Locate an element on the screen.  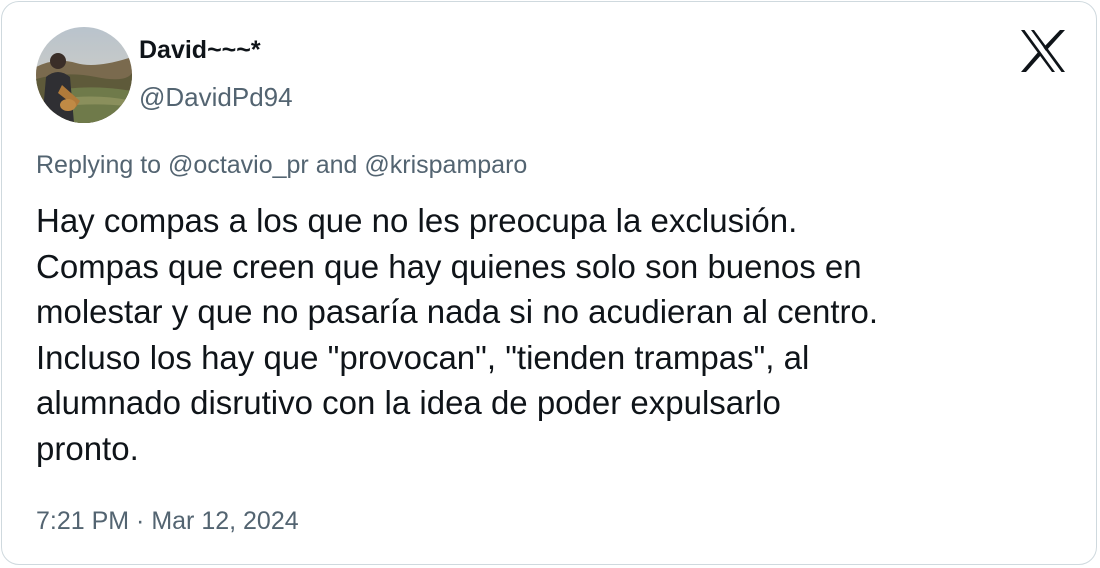
replying-to-line: Replying to @octavio_pr and @krispamparo is located at coordinates (281, 165).